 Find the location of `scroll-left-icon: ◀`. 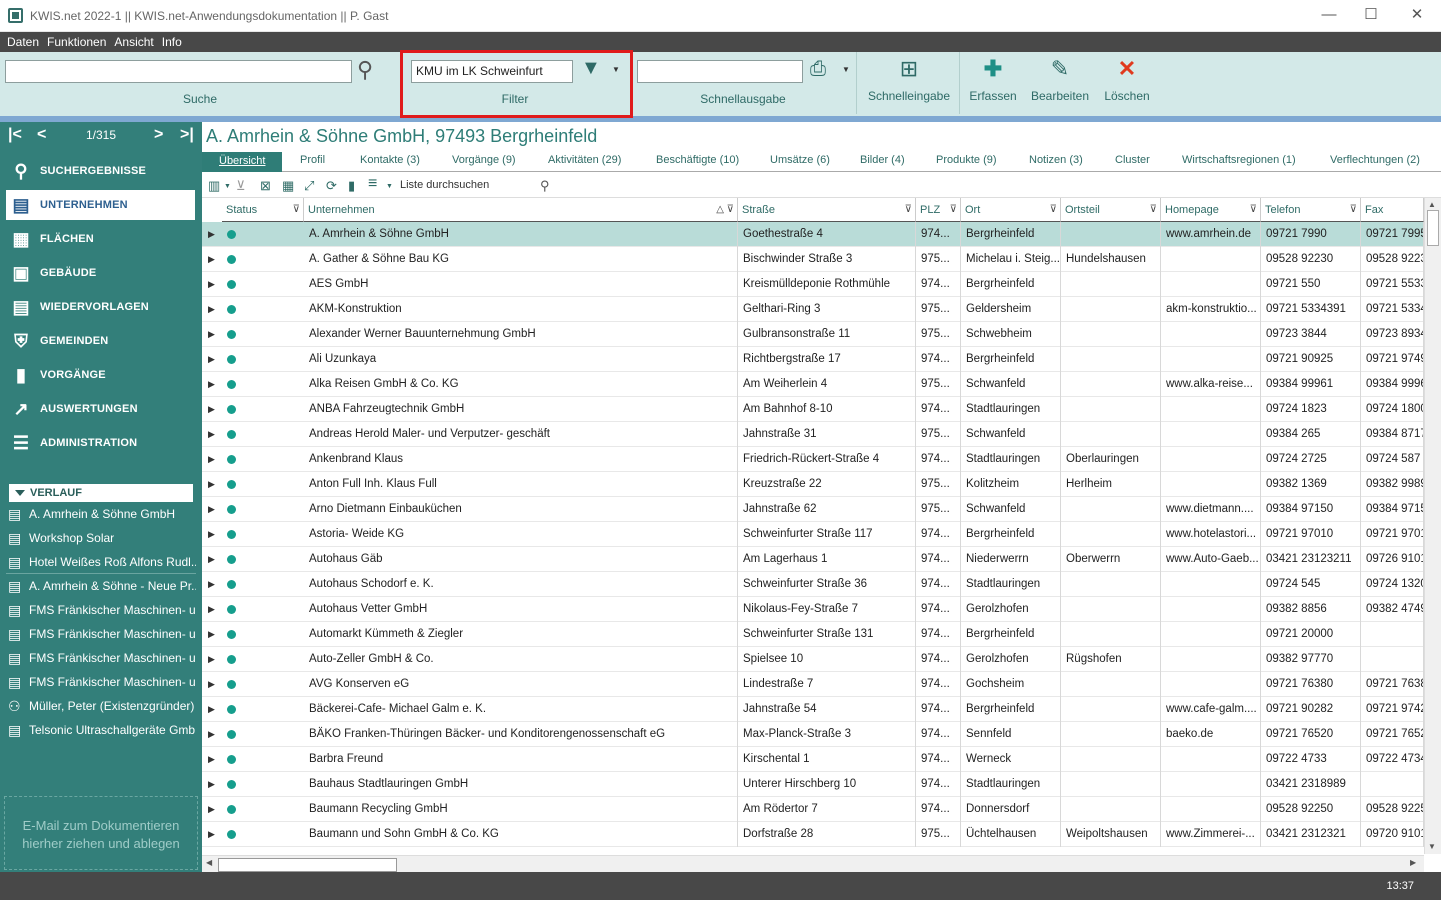

scroll-left-icon: ◀ is located at coordinates (209, 862).